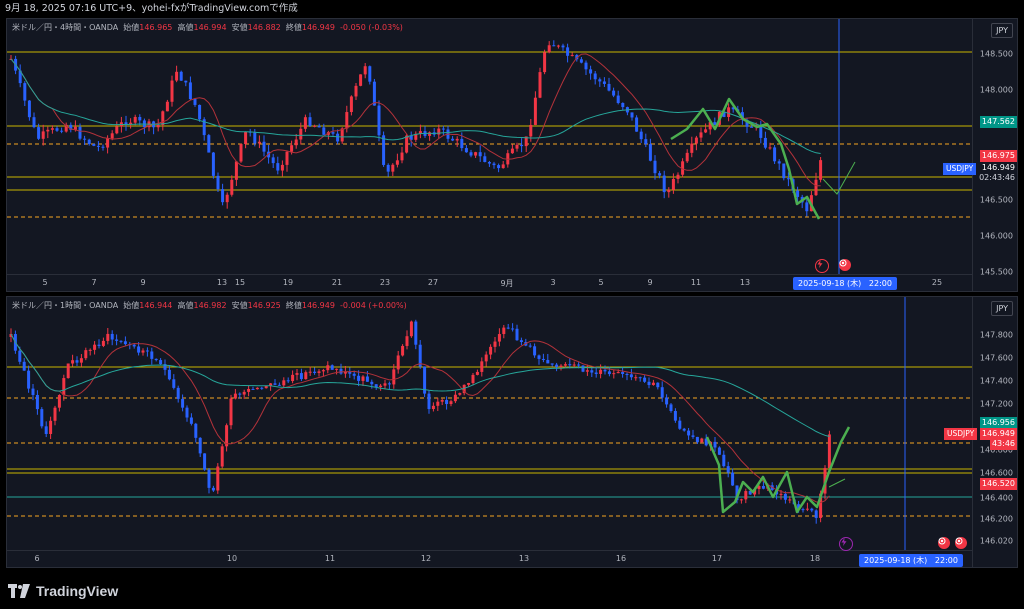 Image resolution: width=1024 pixels, height=609 pixels. Describe the element at coordinates (837, 483) in the screenshot. I see `projection-line-thin` at that location.